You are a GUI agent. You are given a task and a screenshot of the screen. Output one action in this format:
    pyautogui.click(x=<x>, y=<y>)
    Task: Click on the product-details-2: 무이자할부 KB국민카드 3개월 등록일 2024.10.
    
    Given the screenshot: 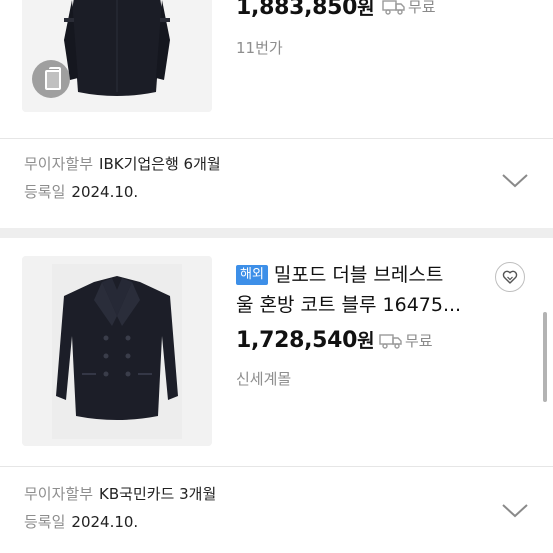 What is the action you would take?
    pyautogui.click(x=120, y=508)
    